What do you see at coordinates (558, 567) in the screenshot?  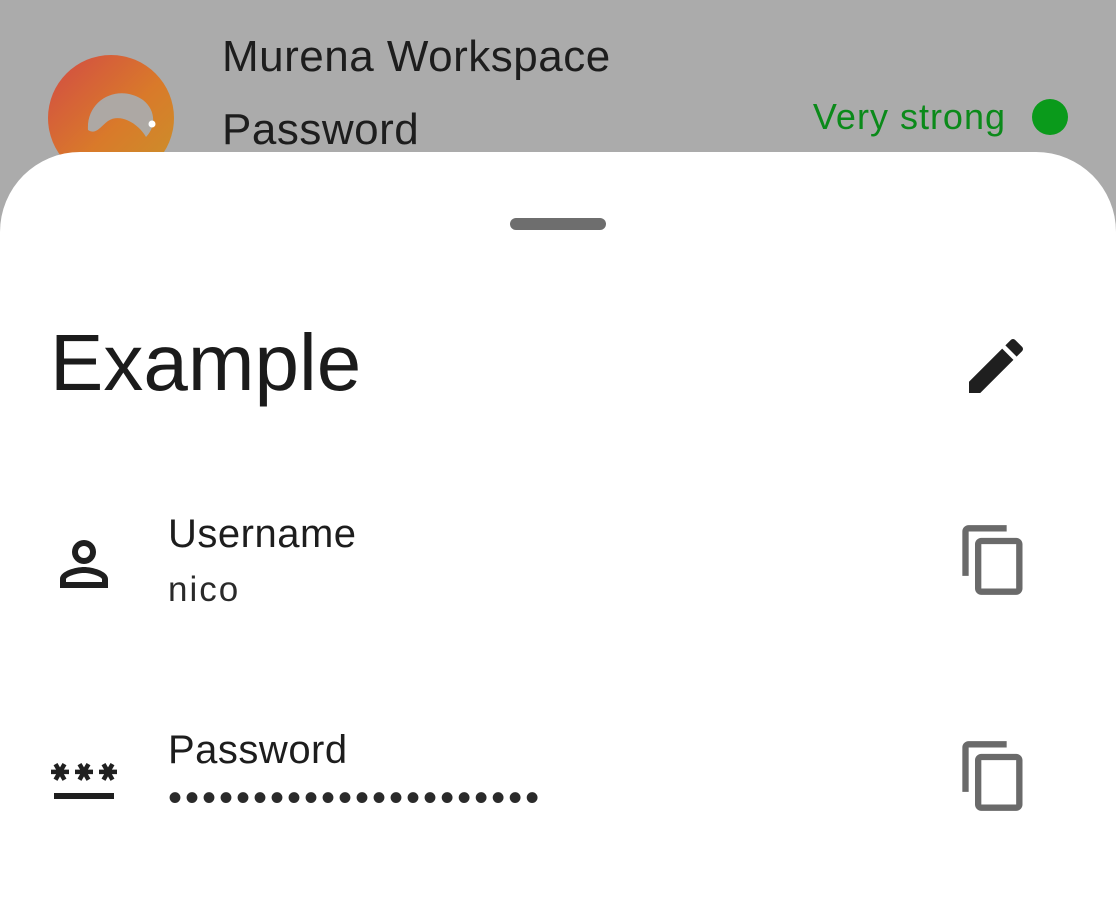 I see `username-field-row: Username nico` at bounding box center [558, 567].